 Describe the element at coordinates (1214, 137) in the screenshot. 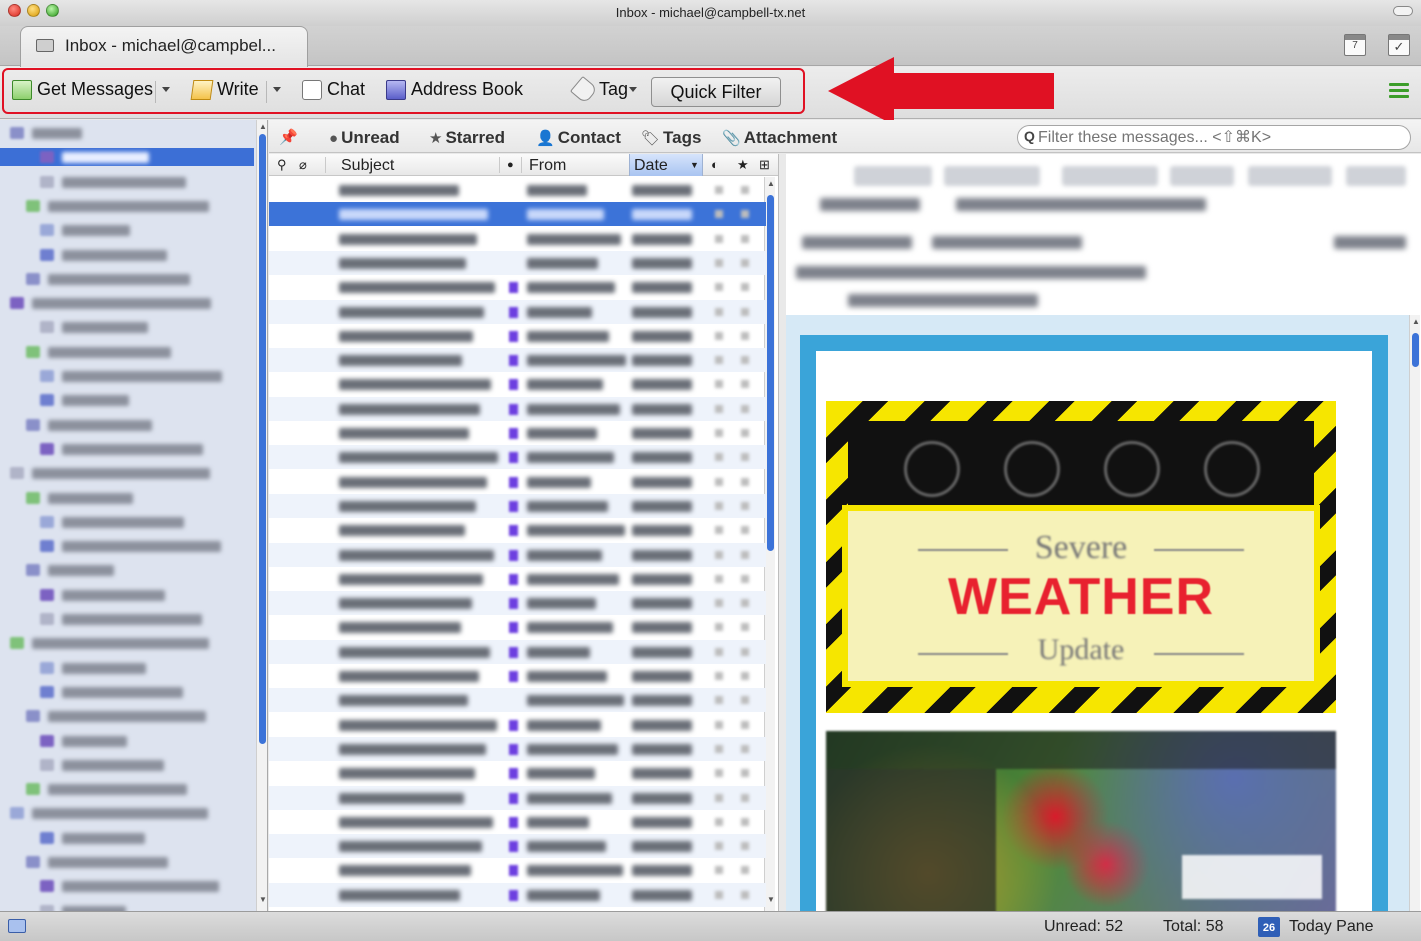

I see `filter-messages-input` at that location.